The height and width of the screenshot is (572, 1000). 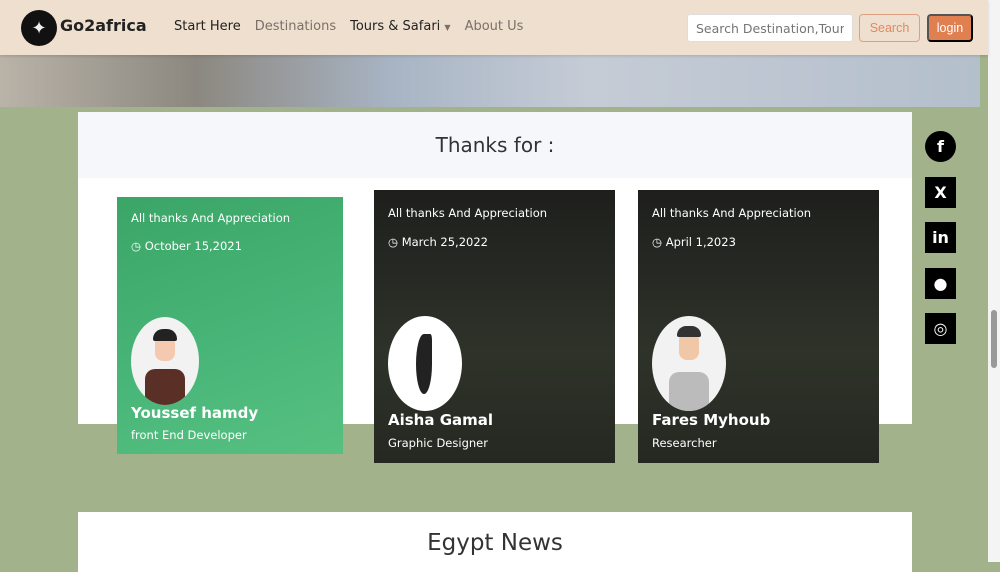 I want to click on card-role: Graphic Designer, so click(x=438, y=443).